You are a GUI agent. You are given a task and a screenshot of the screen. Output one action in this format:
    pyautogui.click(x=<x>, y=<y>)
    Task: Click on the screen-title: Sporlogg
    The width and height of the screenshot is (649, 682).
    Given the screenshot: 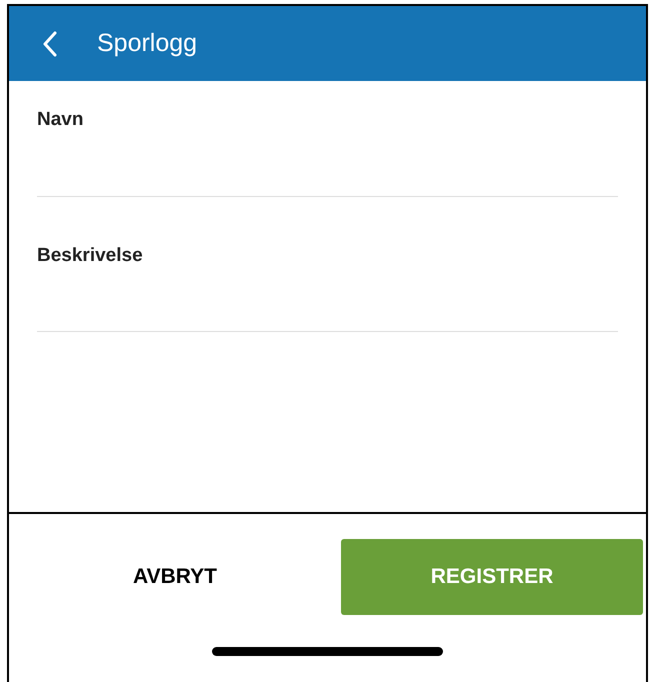 What is the action you would take?
    pyautogui.click(x=147, y=43)
    